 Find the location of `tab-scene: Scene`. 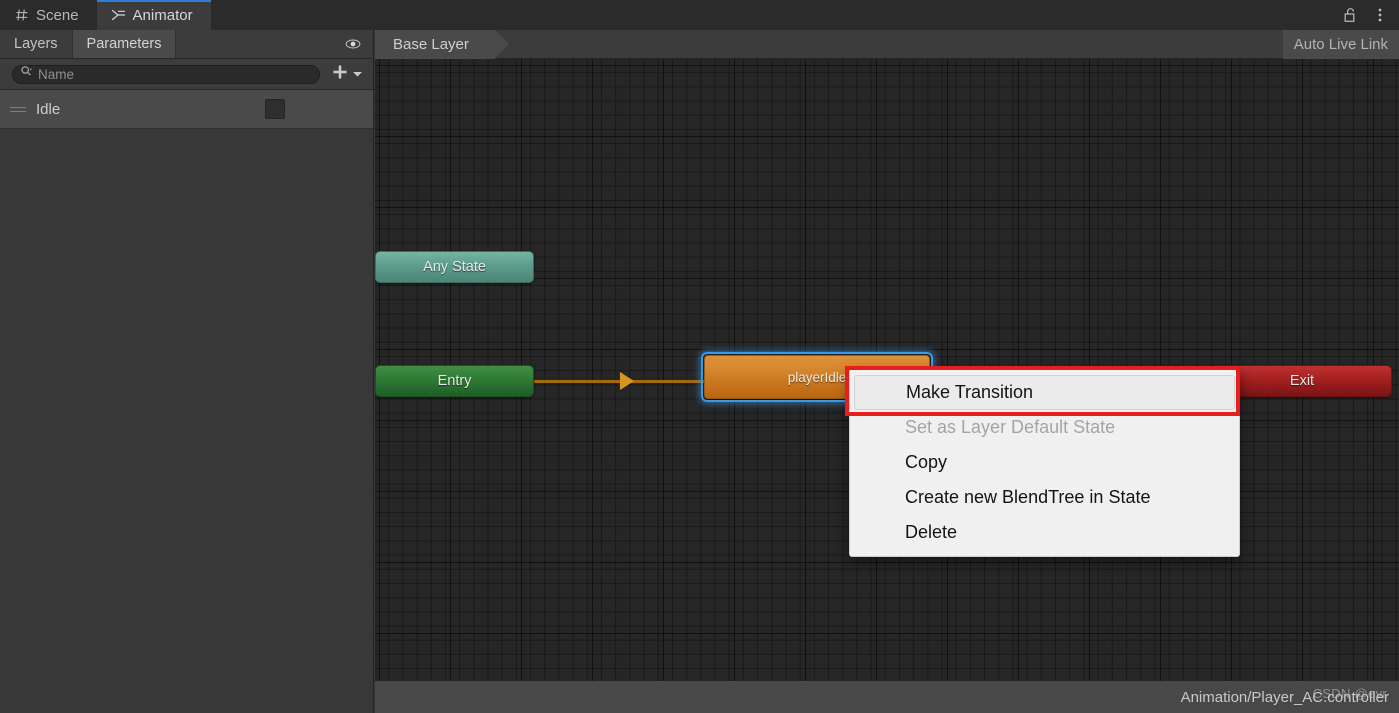

tab-scene: Scene is located at coordinates (48, 15).